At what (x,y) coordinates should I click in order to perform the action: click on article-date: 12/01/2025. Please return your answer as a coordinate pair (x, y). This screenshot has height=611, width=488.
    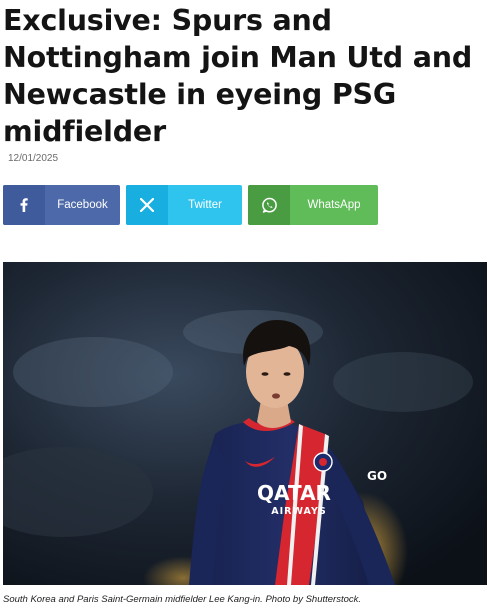
    Looking at the image, I should click on (33, 158).